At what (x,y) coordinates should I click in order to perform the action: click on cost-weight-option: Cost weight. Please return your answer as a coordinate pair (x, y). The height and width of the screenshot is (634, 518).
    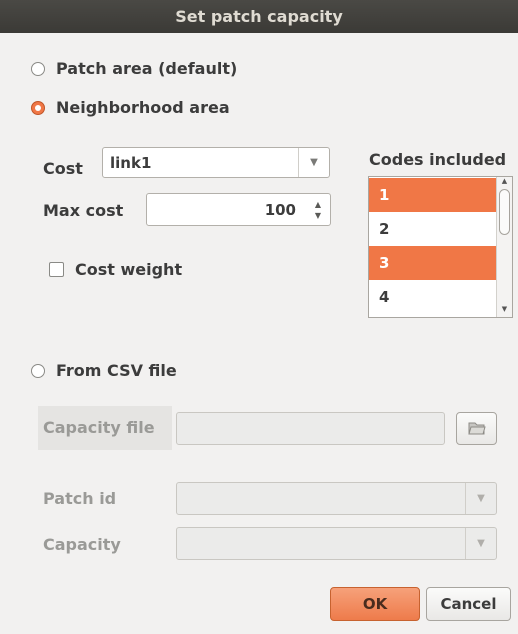
    Looking at the image, I should click on (115, 269).